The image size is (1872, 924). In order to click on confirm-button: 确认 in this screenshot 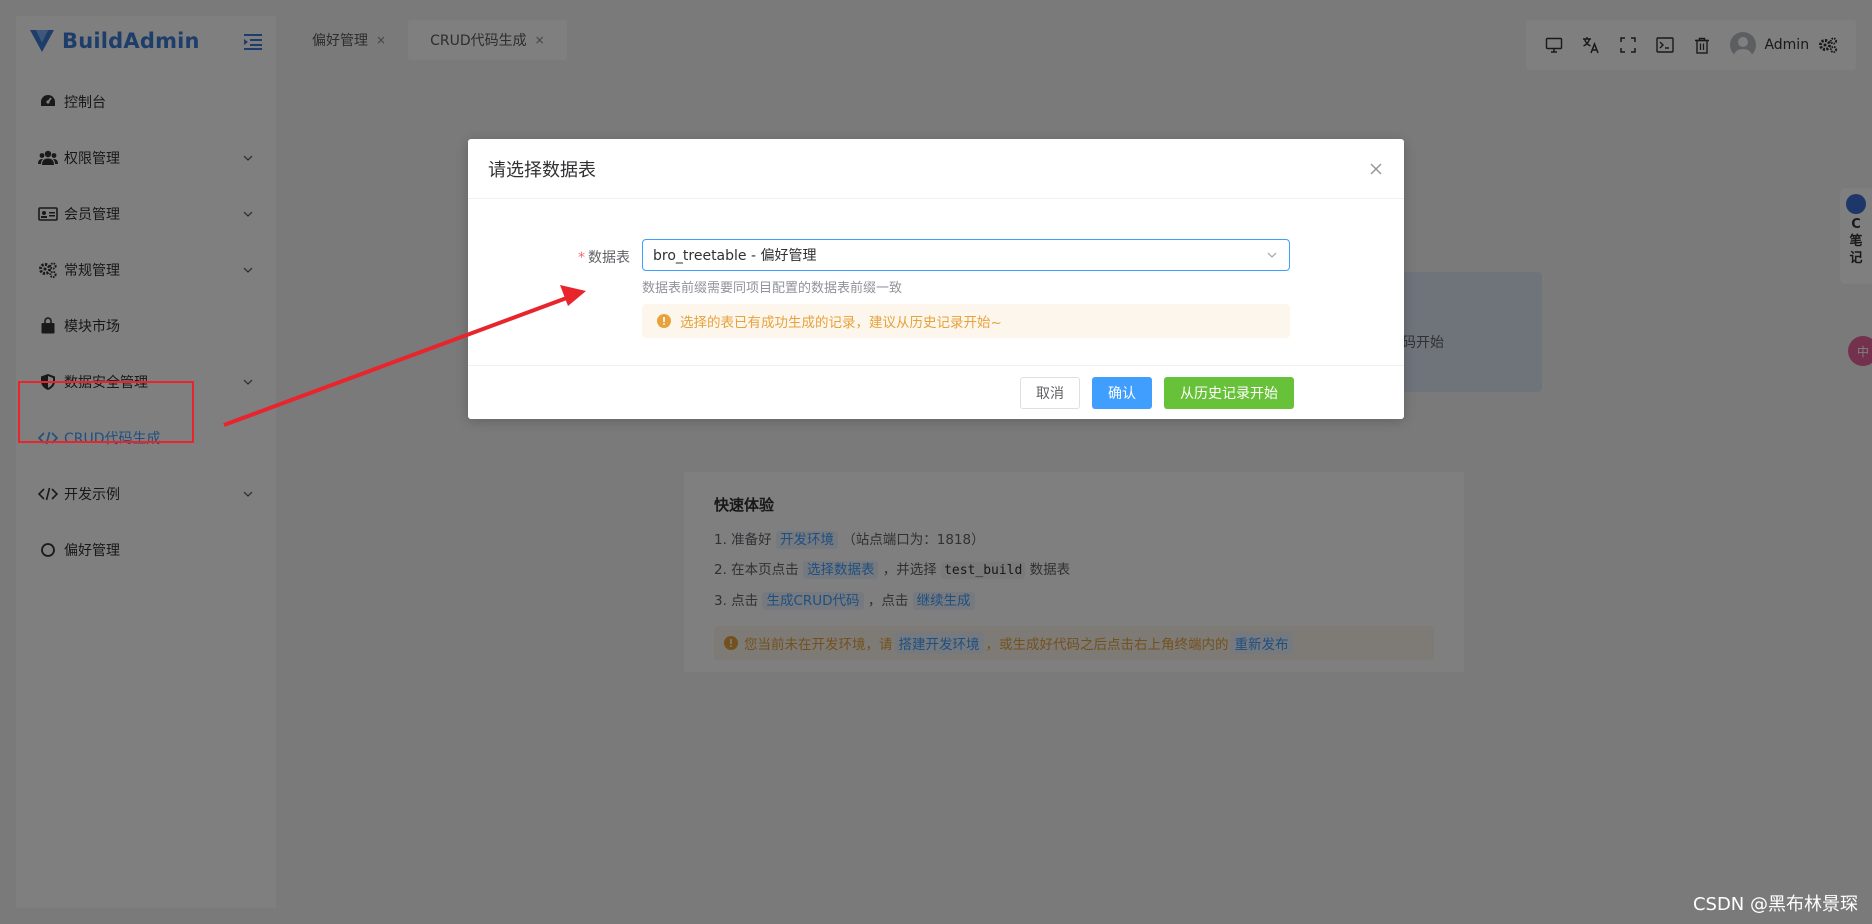, I will do `click(1122, 392)`.